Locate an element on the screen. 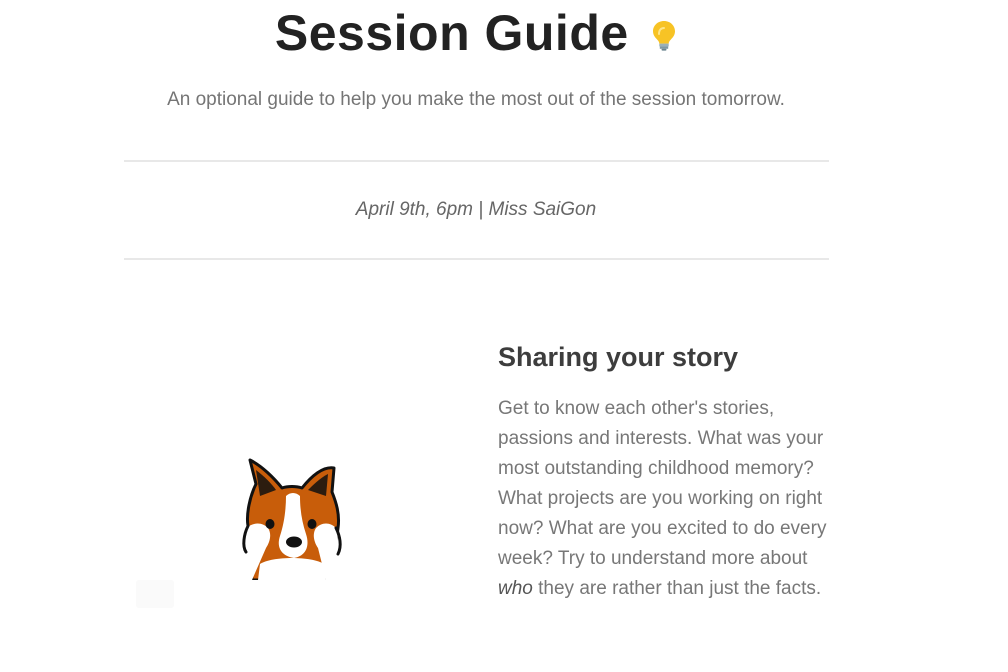 This screenshot has height=672, width=1008. faint-button is located at coordinates (155, 594).